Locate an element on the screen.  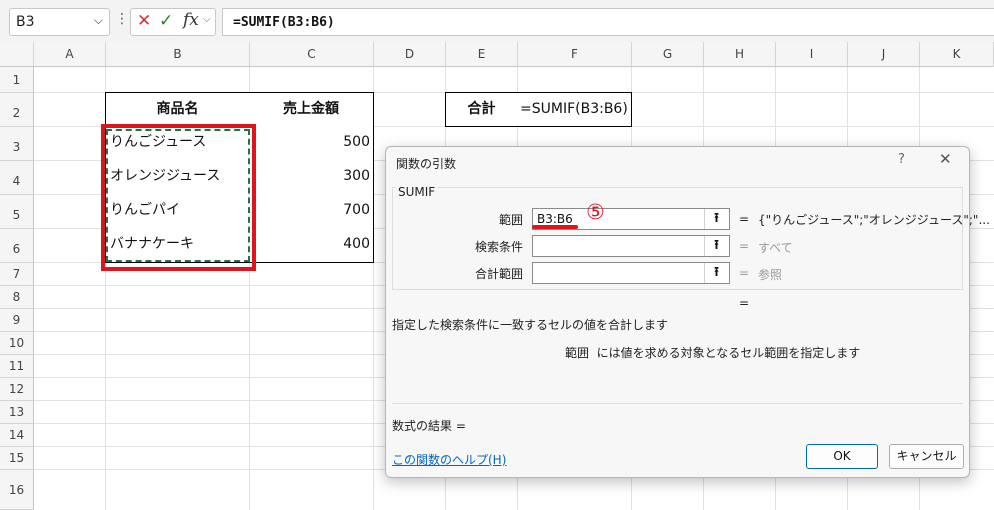
row-header: 1 is located at coordinates (17, 80).